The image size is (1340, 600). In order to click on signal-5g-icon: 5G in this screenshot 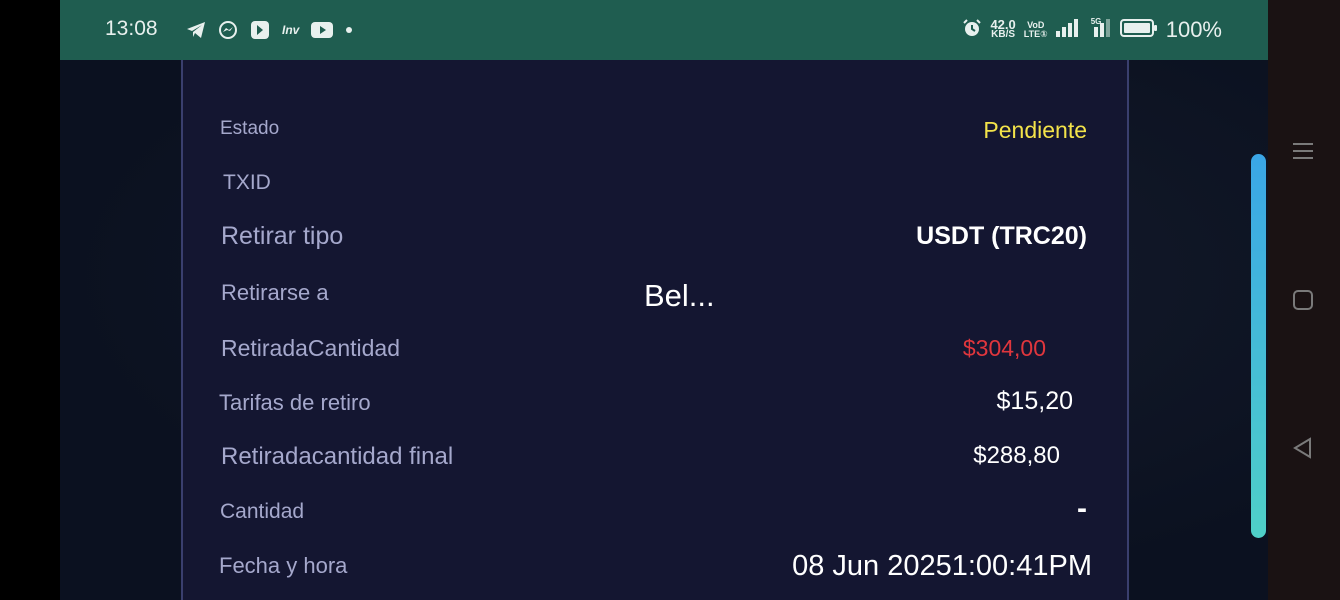, I will do `click(1100, 29)`.